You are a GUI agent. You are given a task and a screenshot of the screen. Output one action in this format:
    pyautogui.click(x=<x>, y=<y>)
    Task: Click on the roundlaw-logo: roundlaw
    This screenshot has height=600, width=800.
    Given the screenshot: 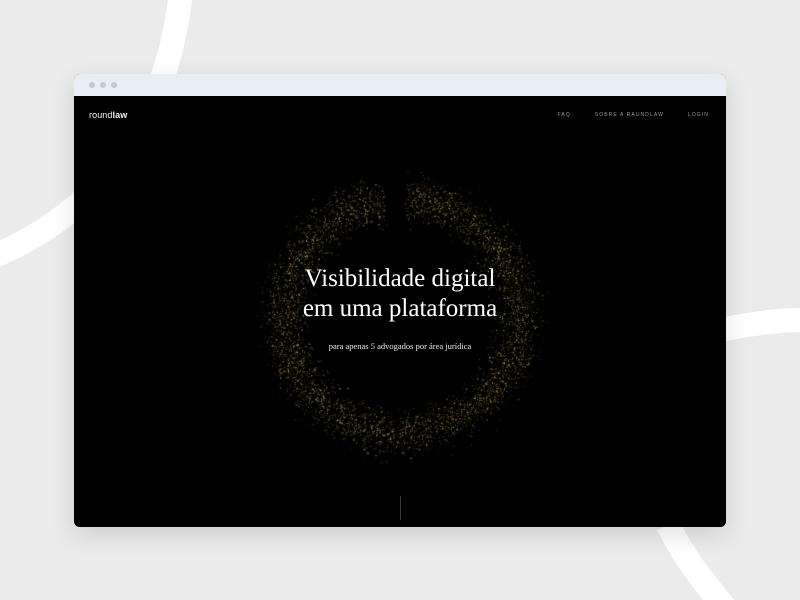 What is the action you would take?
    pyautogui.click(x=108, y=115)
    